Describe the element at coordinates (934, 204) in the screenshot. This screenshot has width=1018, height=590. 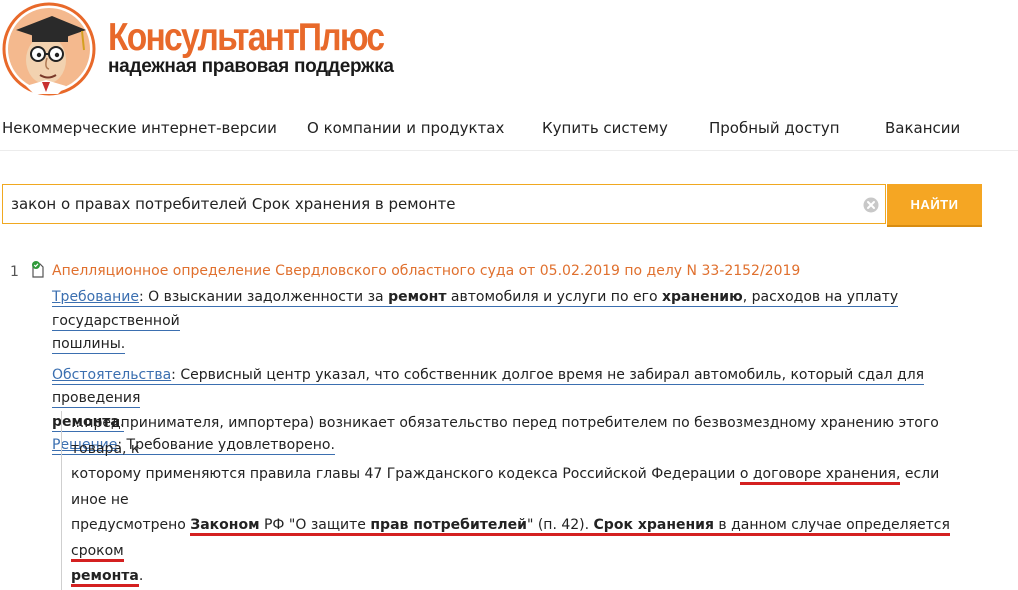
I see `search-button: НАЙТИ` at that location.